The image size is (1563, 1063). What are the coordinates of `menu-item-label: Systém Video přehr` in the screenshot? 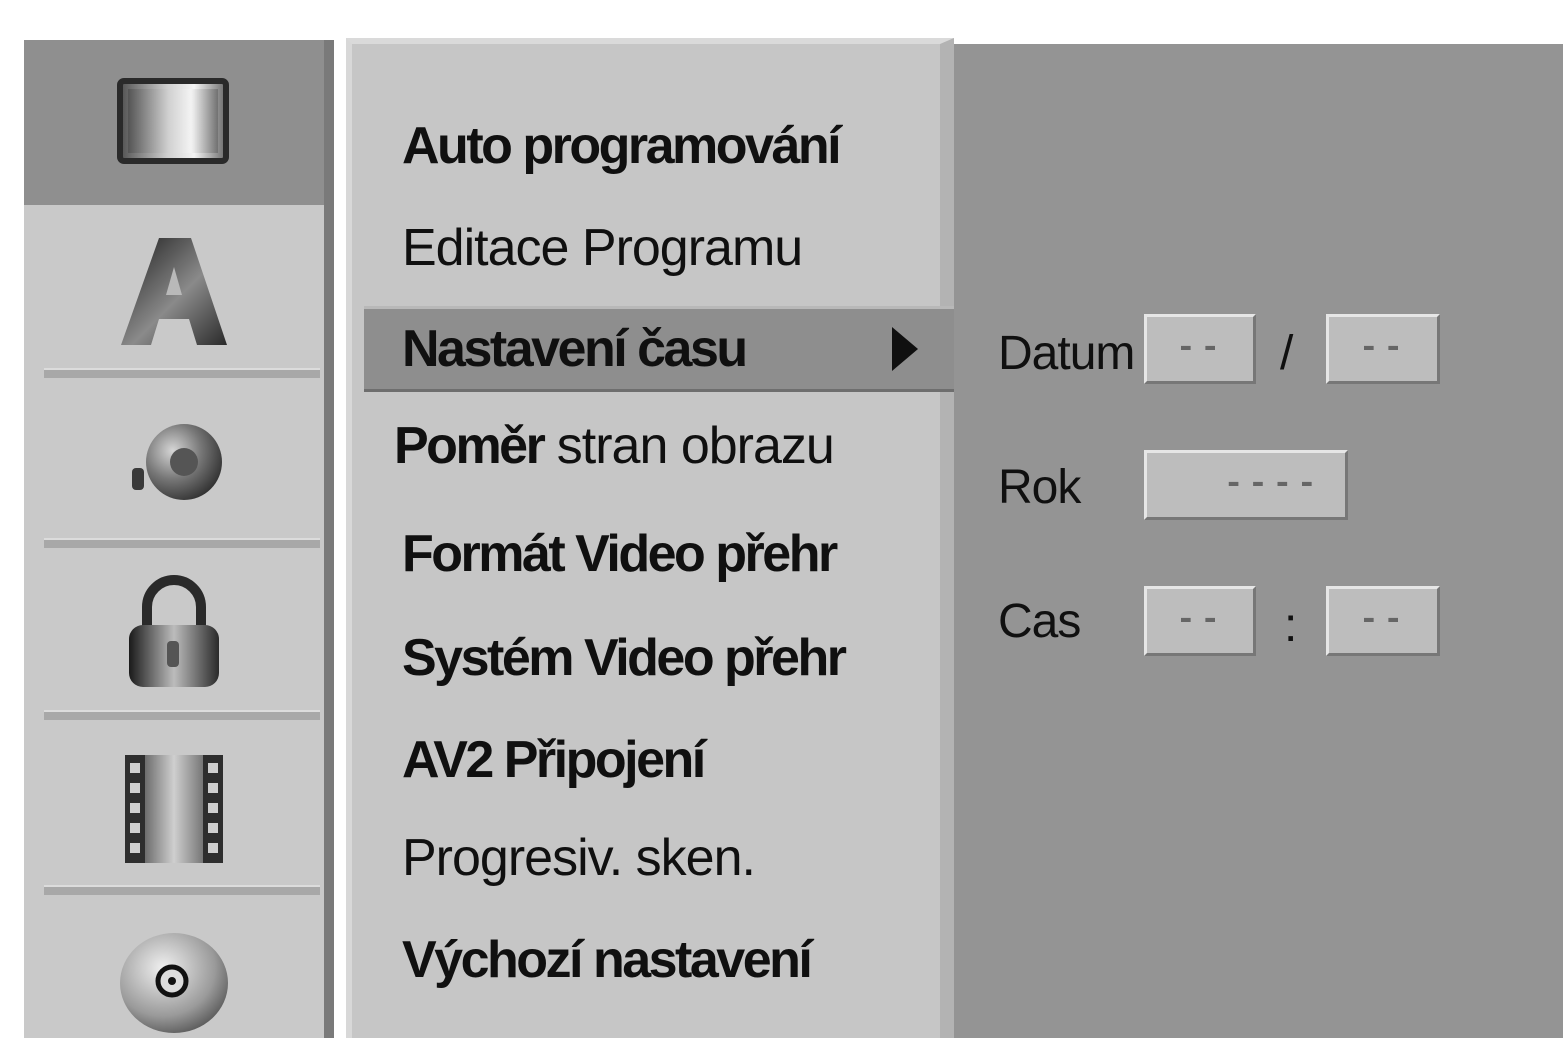 It's located at (624, 658).